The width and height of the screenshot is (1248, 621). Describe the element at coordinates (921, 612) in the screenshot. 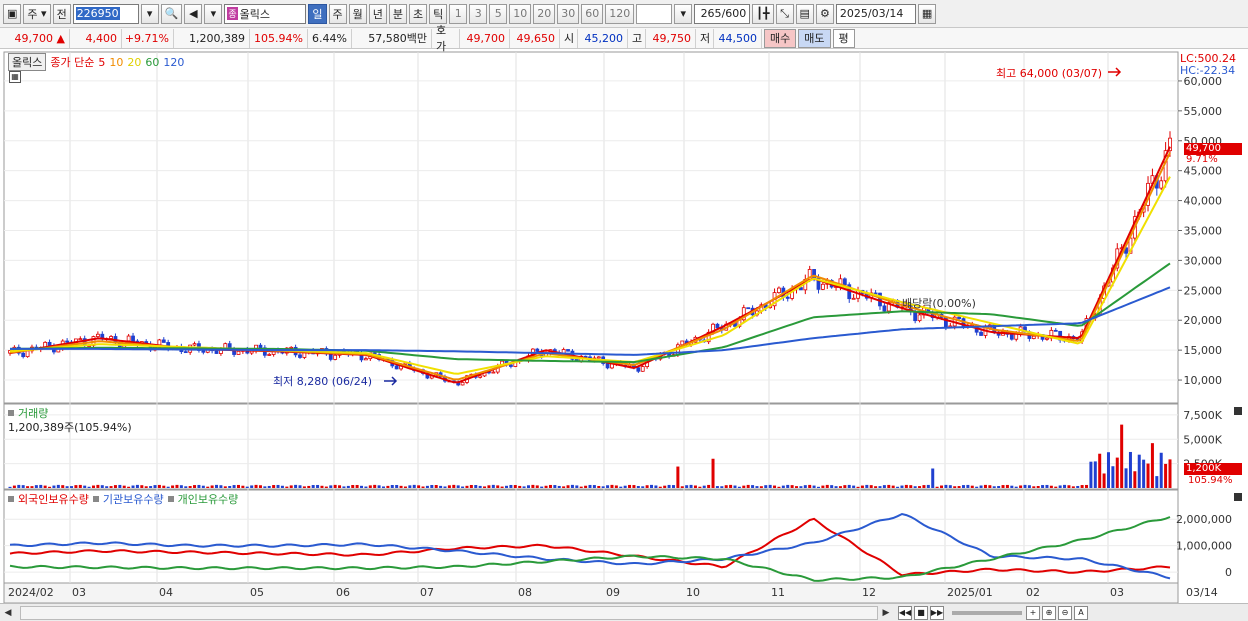

I see `stop-icon: ■` at that location.